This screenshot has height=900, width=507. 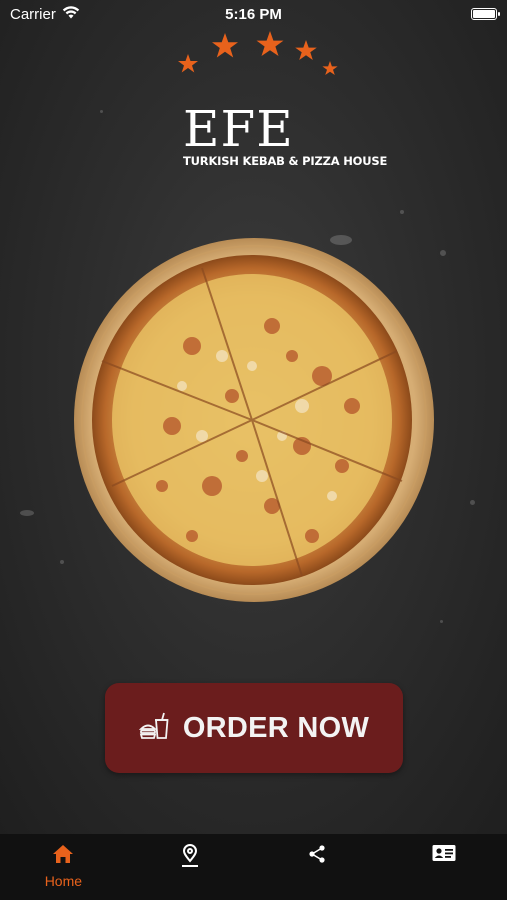 I want to click on status-bar: Carrier 5:16 PM, so click(x=253, y=14).